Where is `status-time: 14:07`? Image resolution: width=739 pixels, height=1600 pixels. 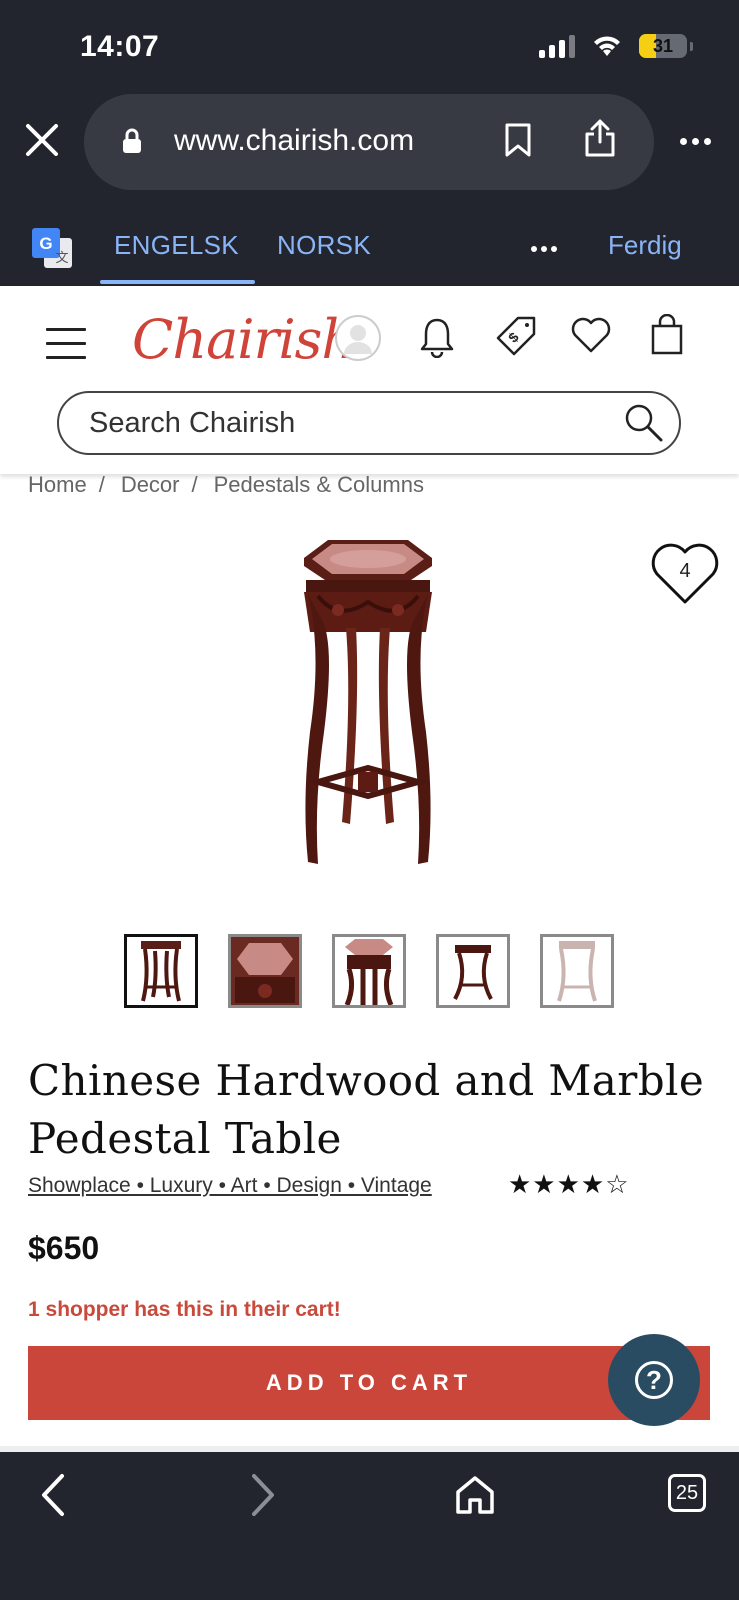 status-time: 14:07 is located at coordinates (120, 46).